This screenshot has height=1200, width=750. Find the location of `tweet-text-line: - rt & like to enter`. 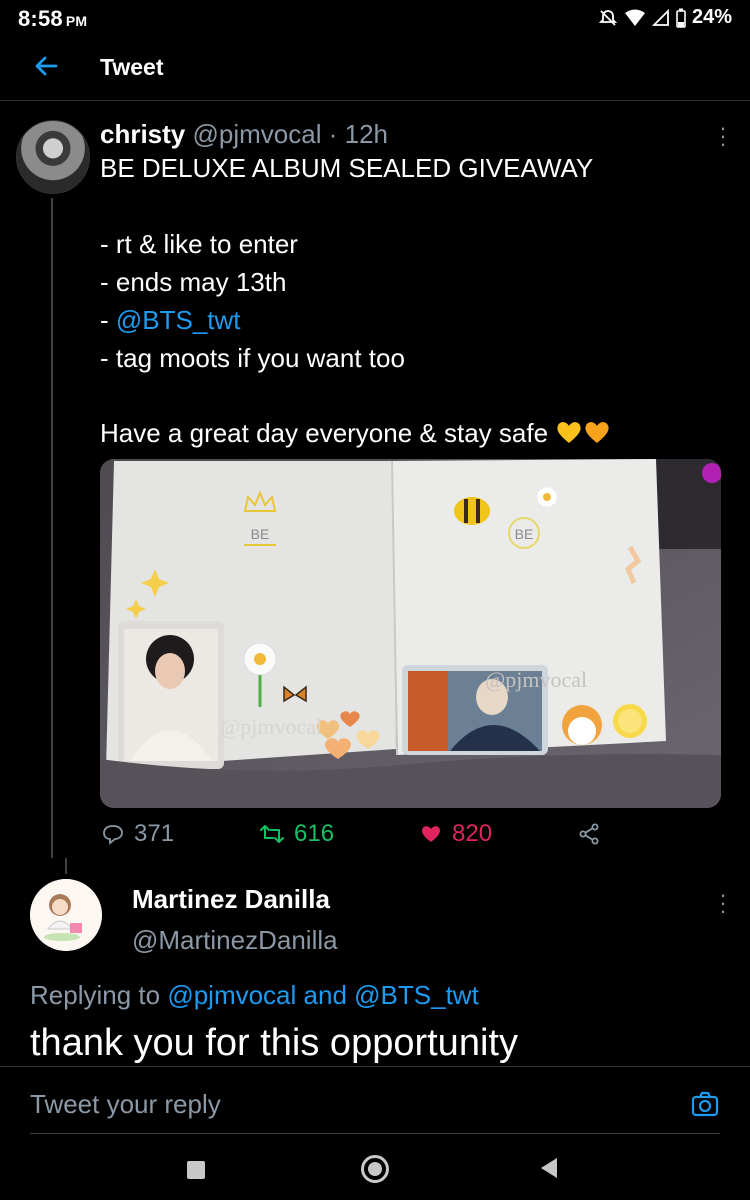

tweet-text-line: - rt & like to enter is located at coordinates (199, 244).